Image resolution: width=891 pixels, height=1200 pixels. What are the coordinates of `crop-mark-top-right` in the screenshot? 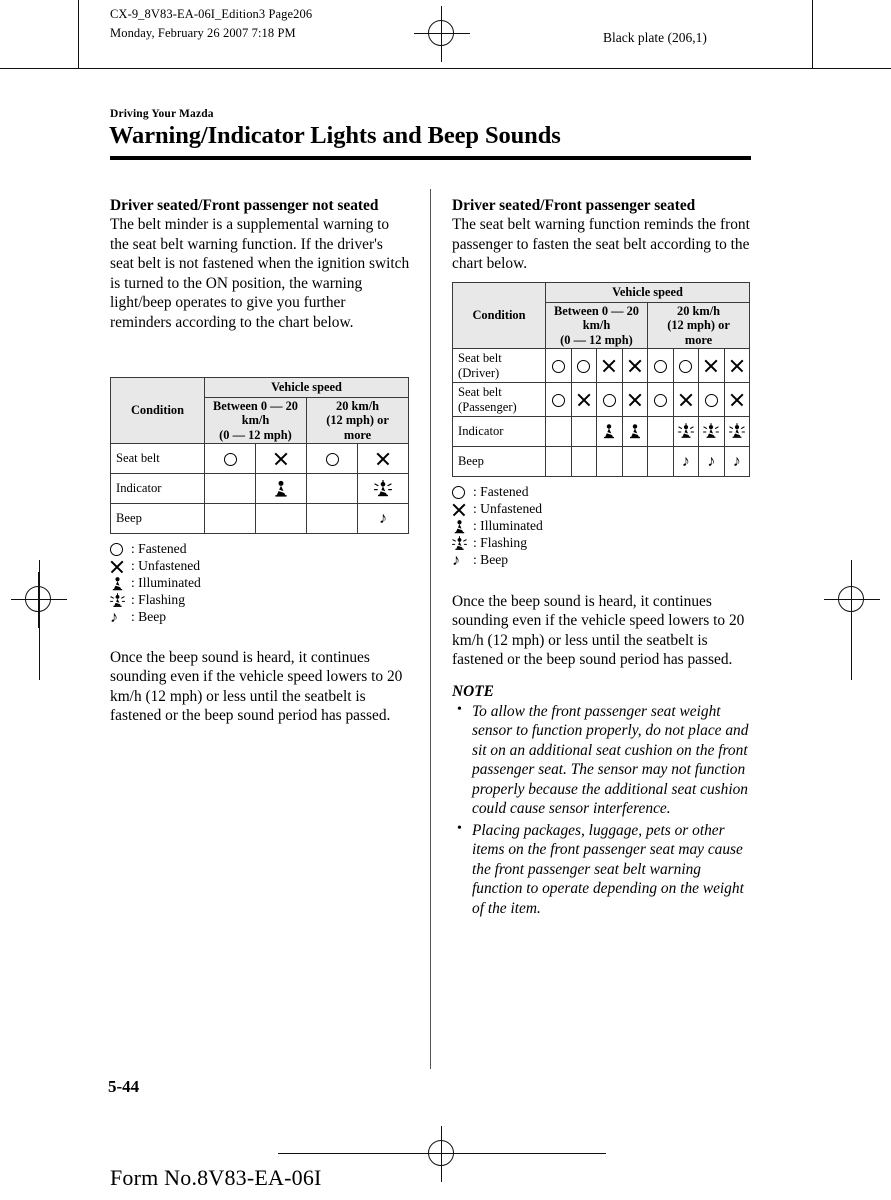 It's located at (812, 34).